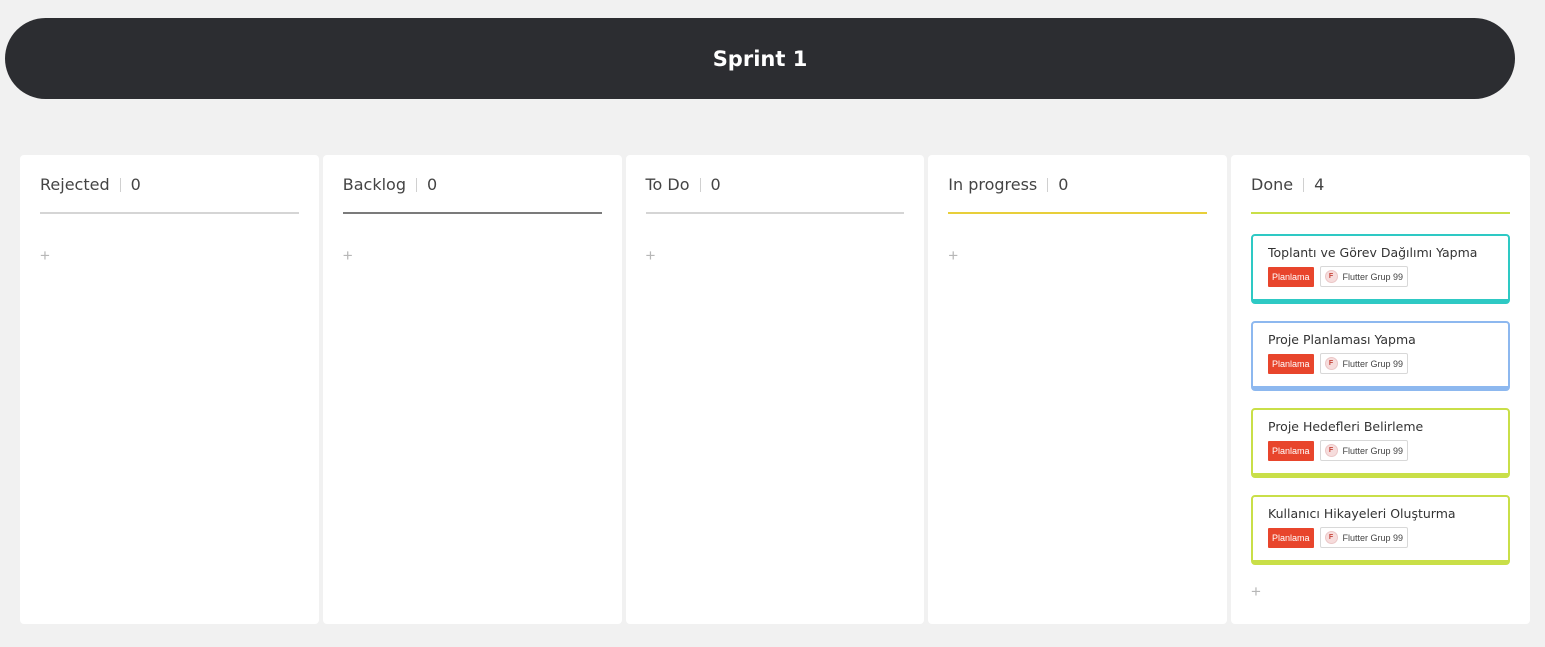 Image resolution: width=1545 pixels, height=647 pixels. What do you see at coordinates (75, 184) in the screenshot?
I see `column-title: Rejected` at bounding box center [75, 184].